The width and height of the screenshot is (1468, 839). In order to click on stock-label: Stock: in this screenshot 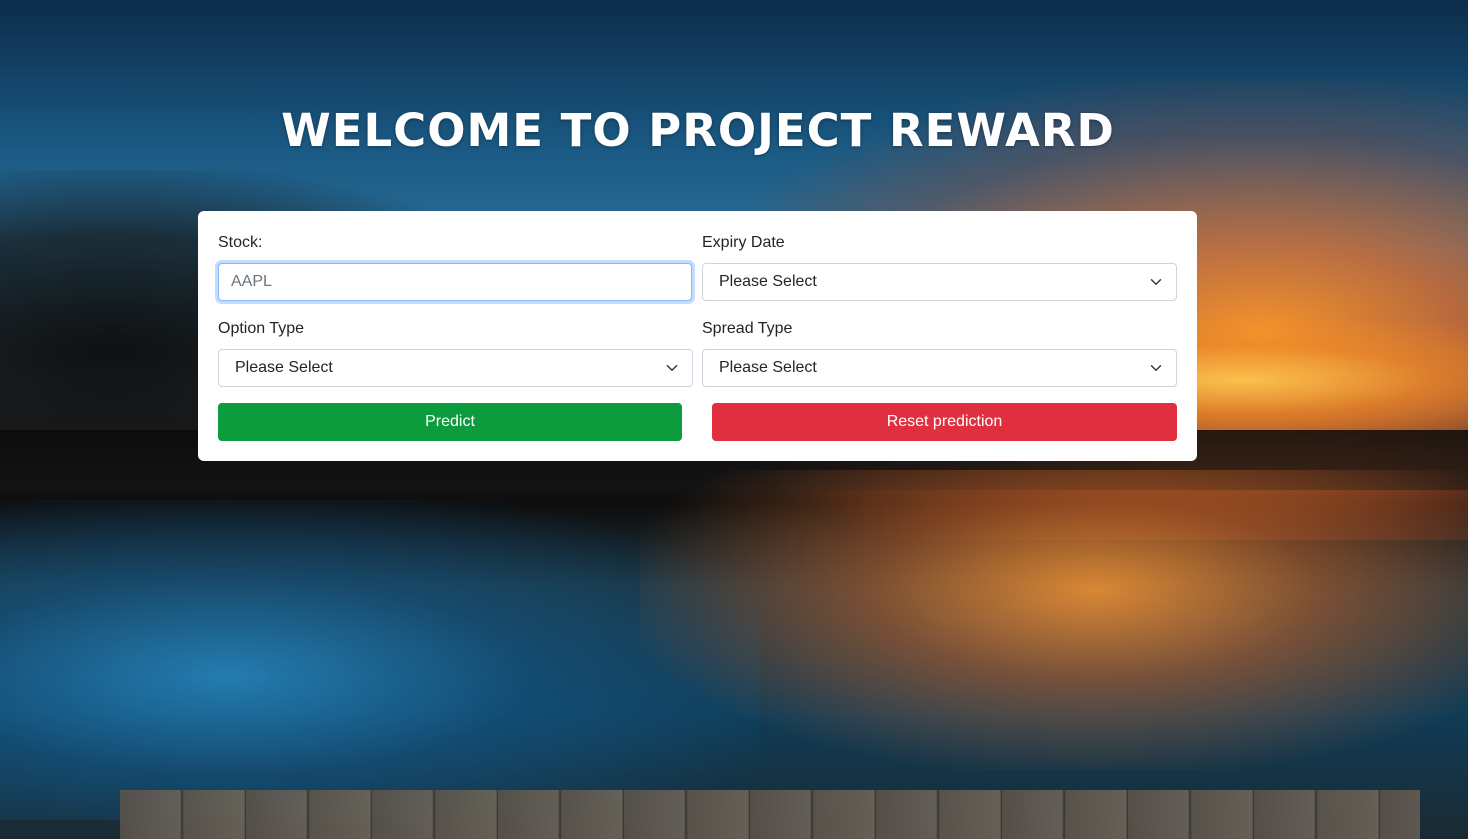, I will do `click(240, 242)`.